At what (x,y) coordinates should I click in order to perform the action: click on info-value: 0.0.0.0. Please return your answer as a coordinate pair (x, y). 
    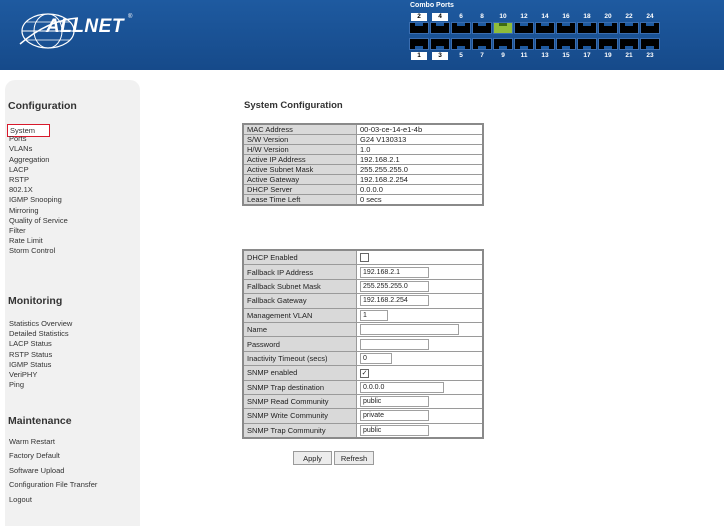
    Looking at the image, I should click on (420, 189).